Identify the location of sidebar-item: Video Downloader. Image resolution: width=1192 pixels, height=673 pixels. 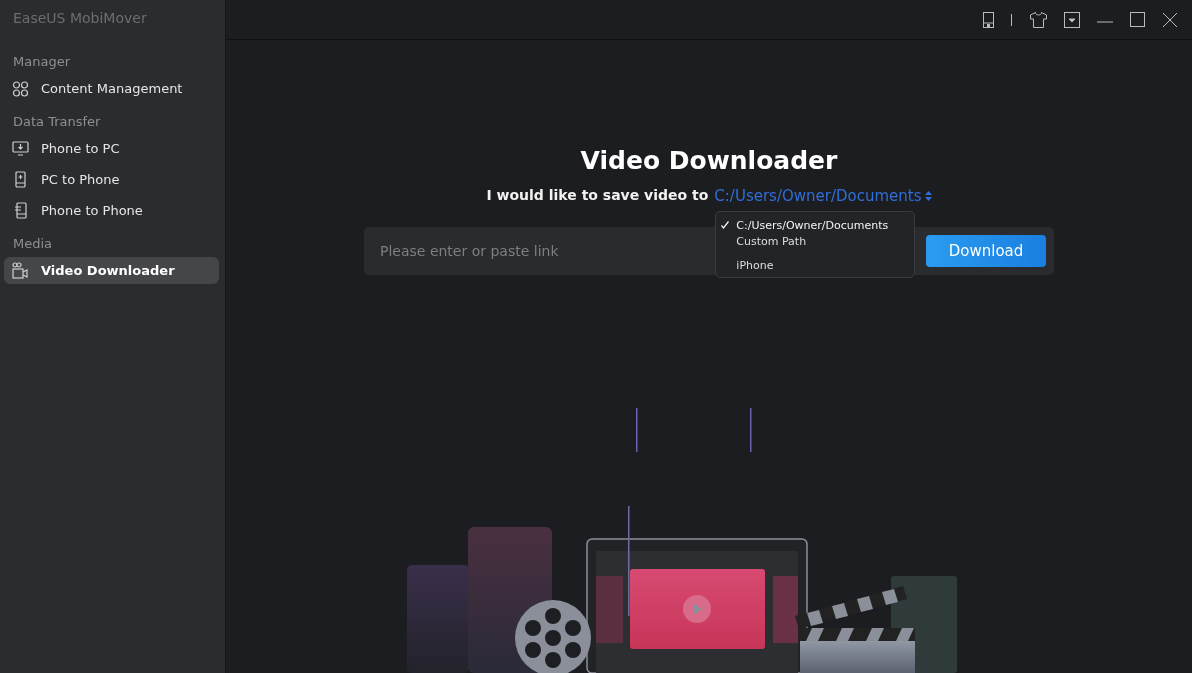
(111, 270).